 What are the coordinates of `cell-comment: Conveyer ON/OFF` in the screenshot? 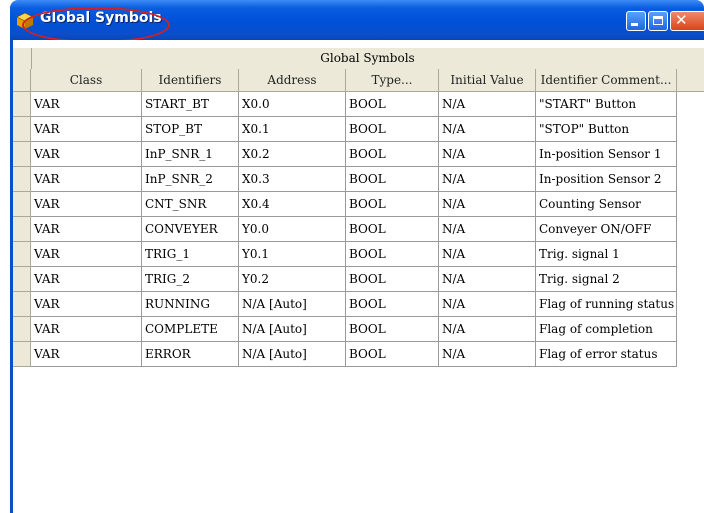 It's located at (606, 229).